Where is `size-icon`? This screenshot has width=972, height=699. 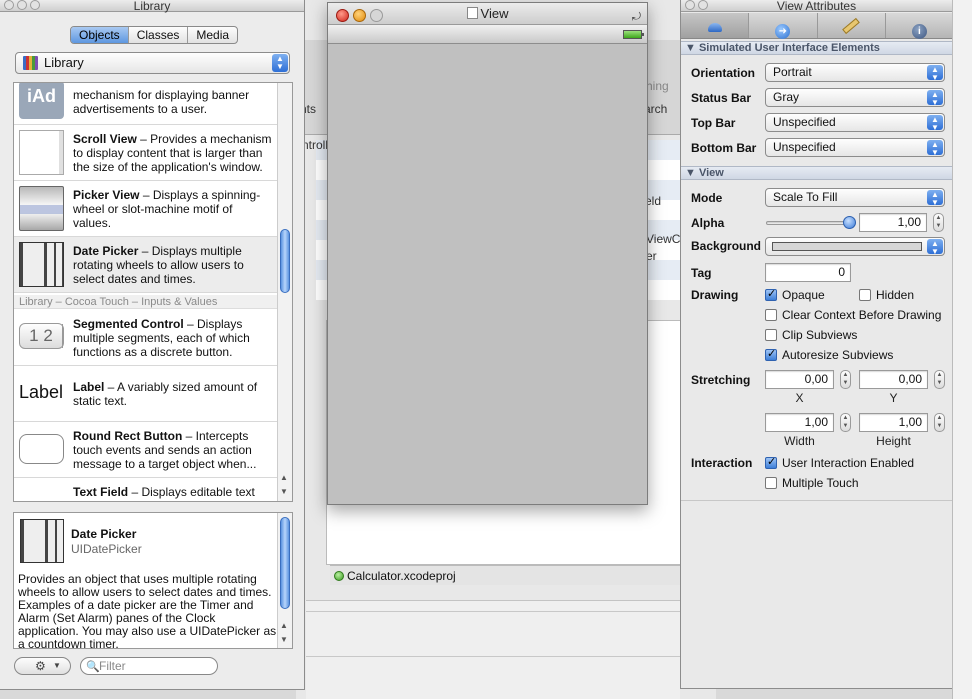
size-icon is located at coordinates (852, 25).